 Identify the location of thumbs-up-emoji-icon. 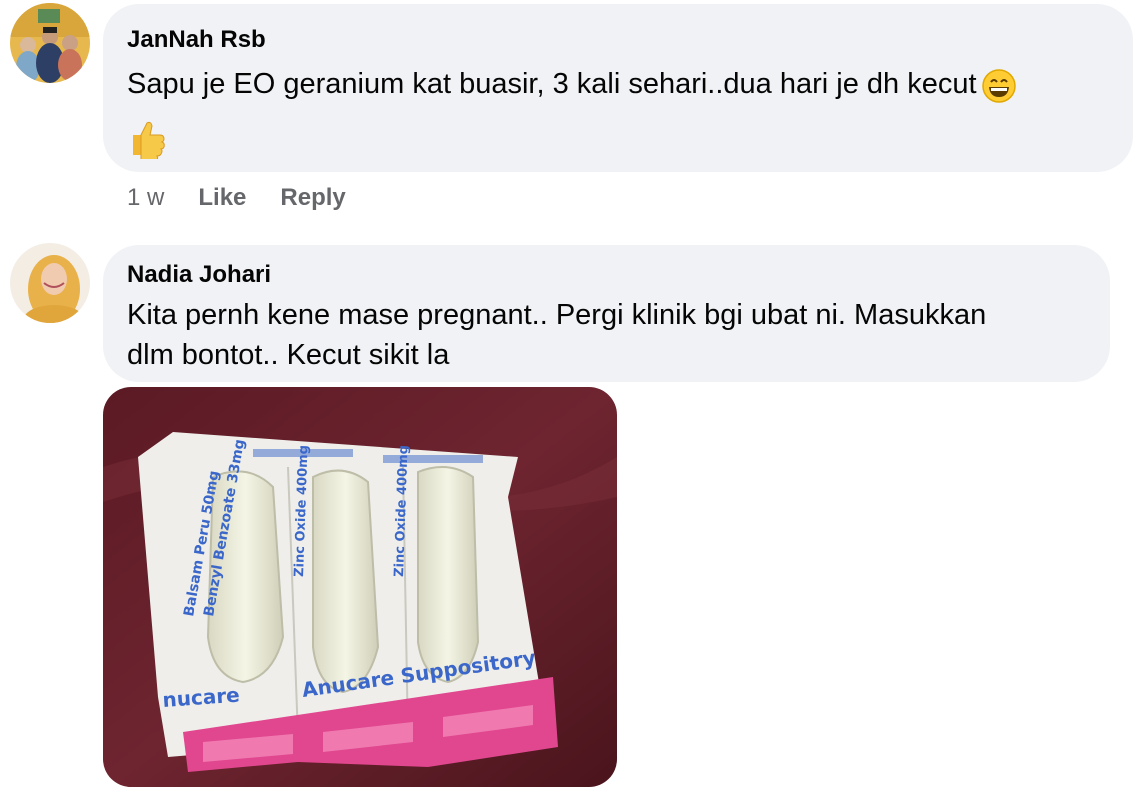
(147, 140).